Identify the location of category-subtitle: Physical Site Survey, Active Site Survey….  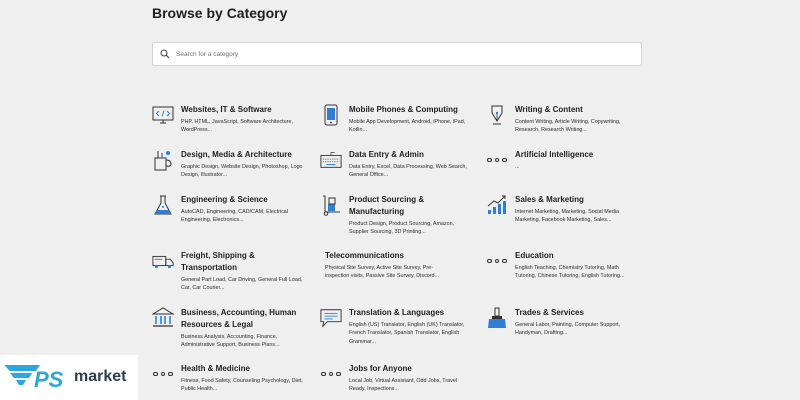
(382, 272).